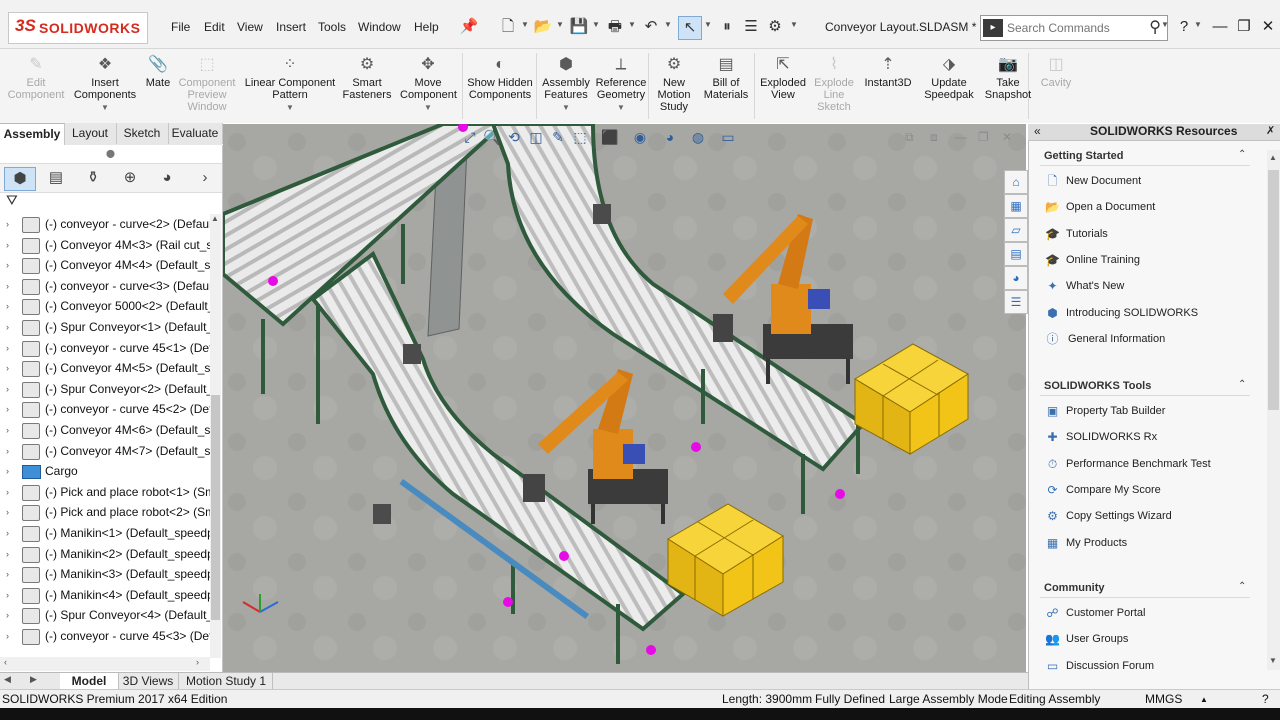 This screenshot has width=1280, height=720. What do you see at coordinates (558, 137) in the screenshot?
I see `dynamic-annotation-icon: ✎` at bounding box center [558, 137].